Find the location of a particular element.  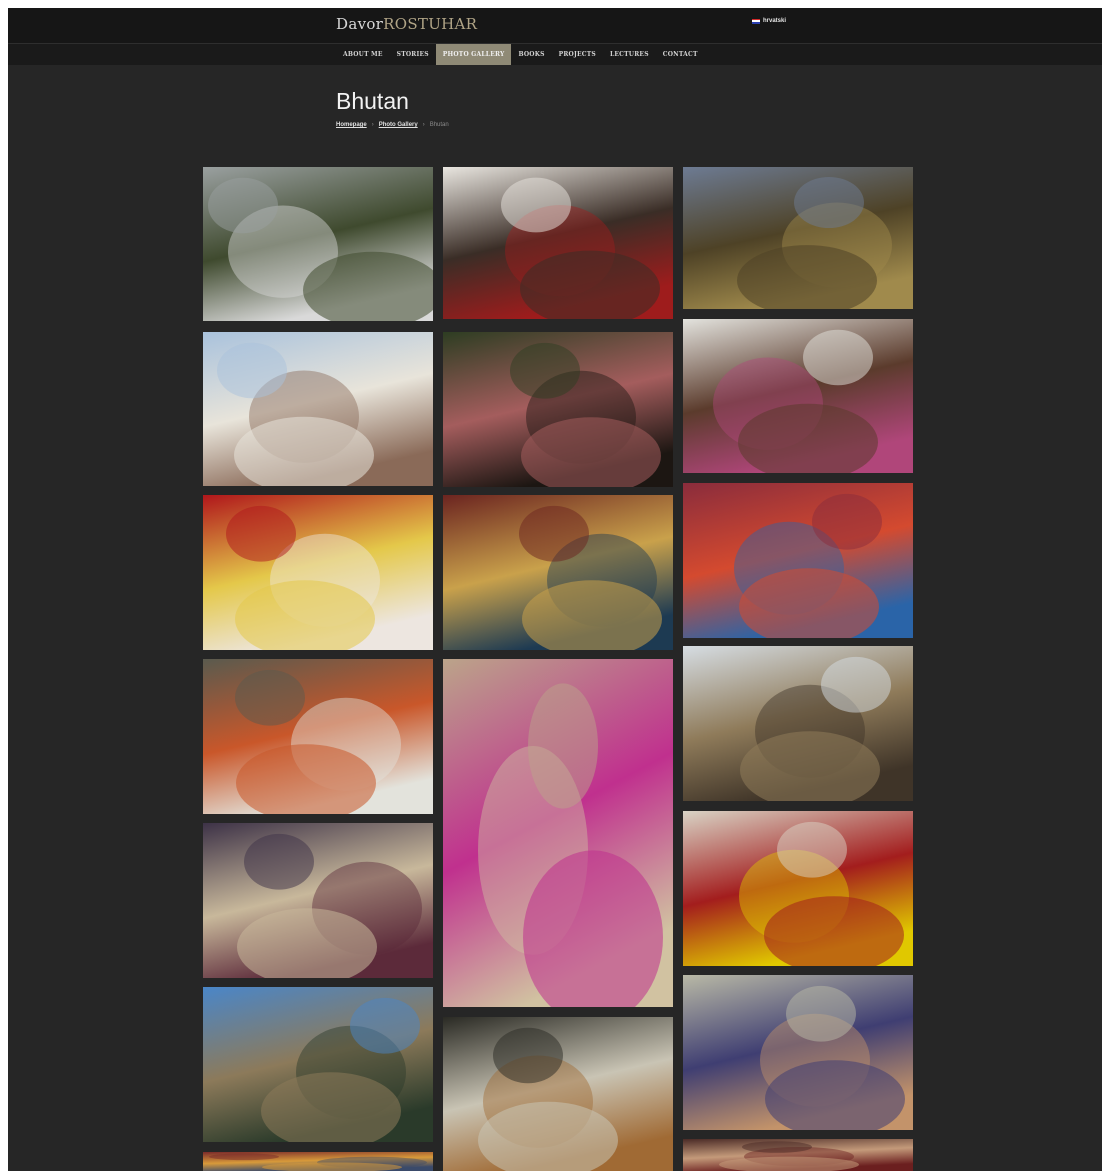

gallery-photo-spinning-dancer is located at coordinates (798, 560).